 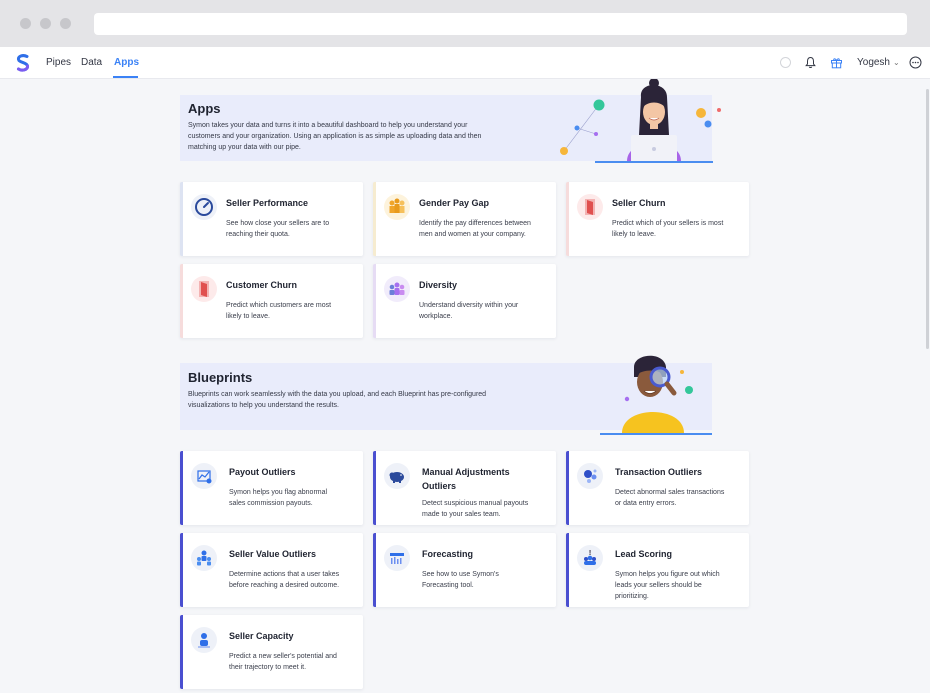 I want to click on nav-link-pipes: Pipes, so click(x=58, y=62).